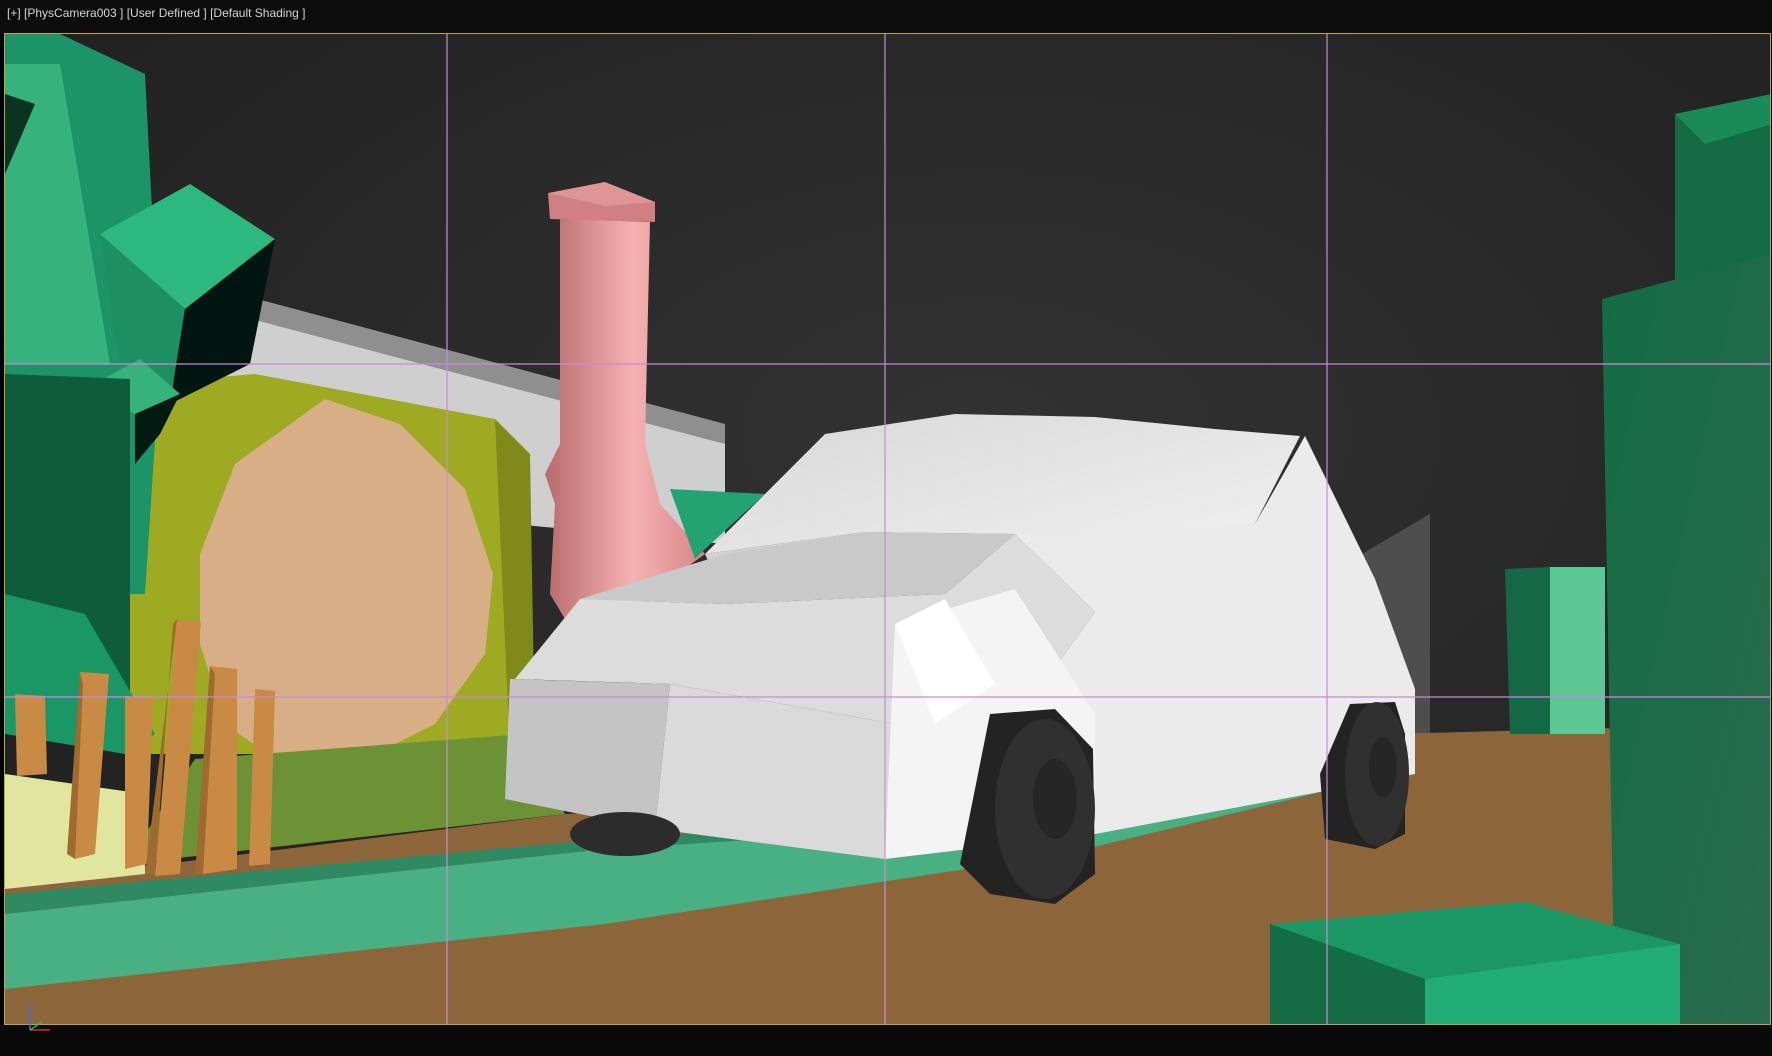 This screenshot has height=1056, width=1772. Describe the element at coordinates (625, 834) in the screenshot. I see `rear-wheel-left` at that location.